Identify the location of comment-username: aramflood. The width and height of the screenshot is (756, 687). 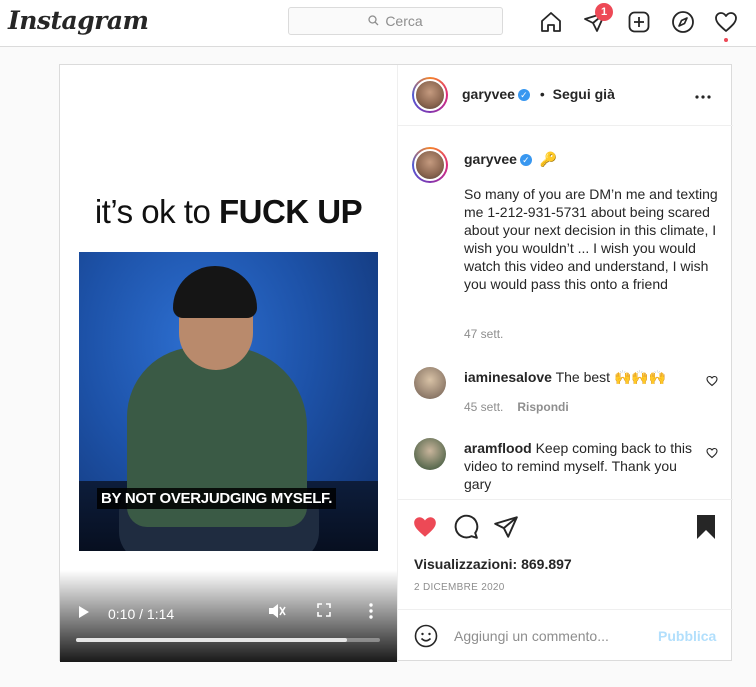
(498, 448).